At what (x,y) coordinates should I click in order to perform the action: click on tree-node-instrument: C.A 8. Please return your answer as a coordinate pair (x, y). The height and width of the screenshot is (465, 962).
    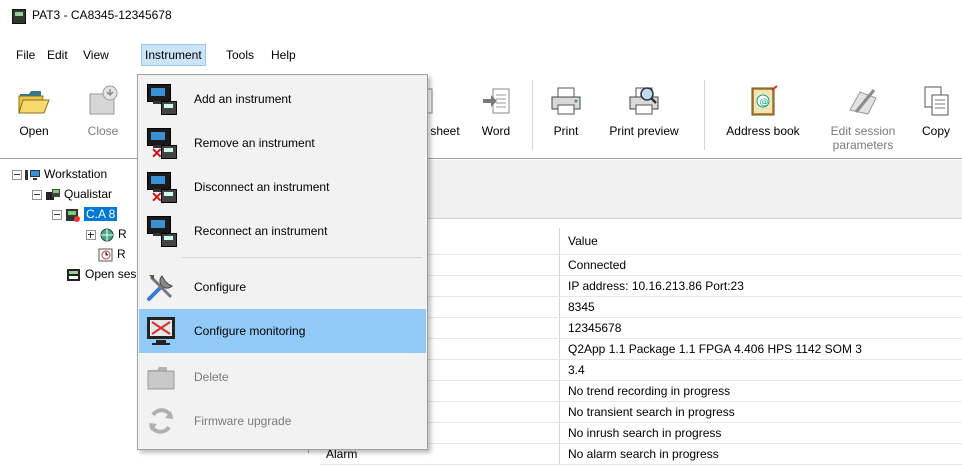
    Looking at the image, I should click on (85, 214).